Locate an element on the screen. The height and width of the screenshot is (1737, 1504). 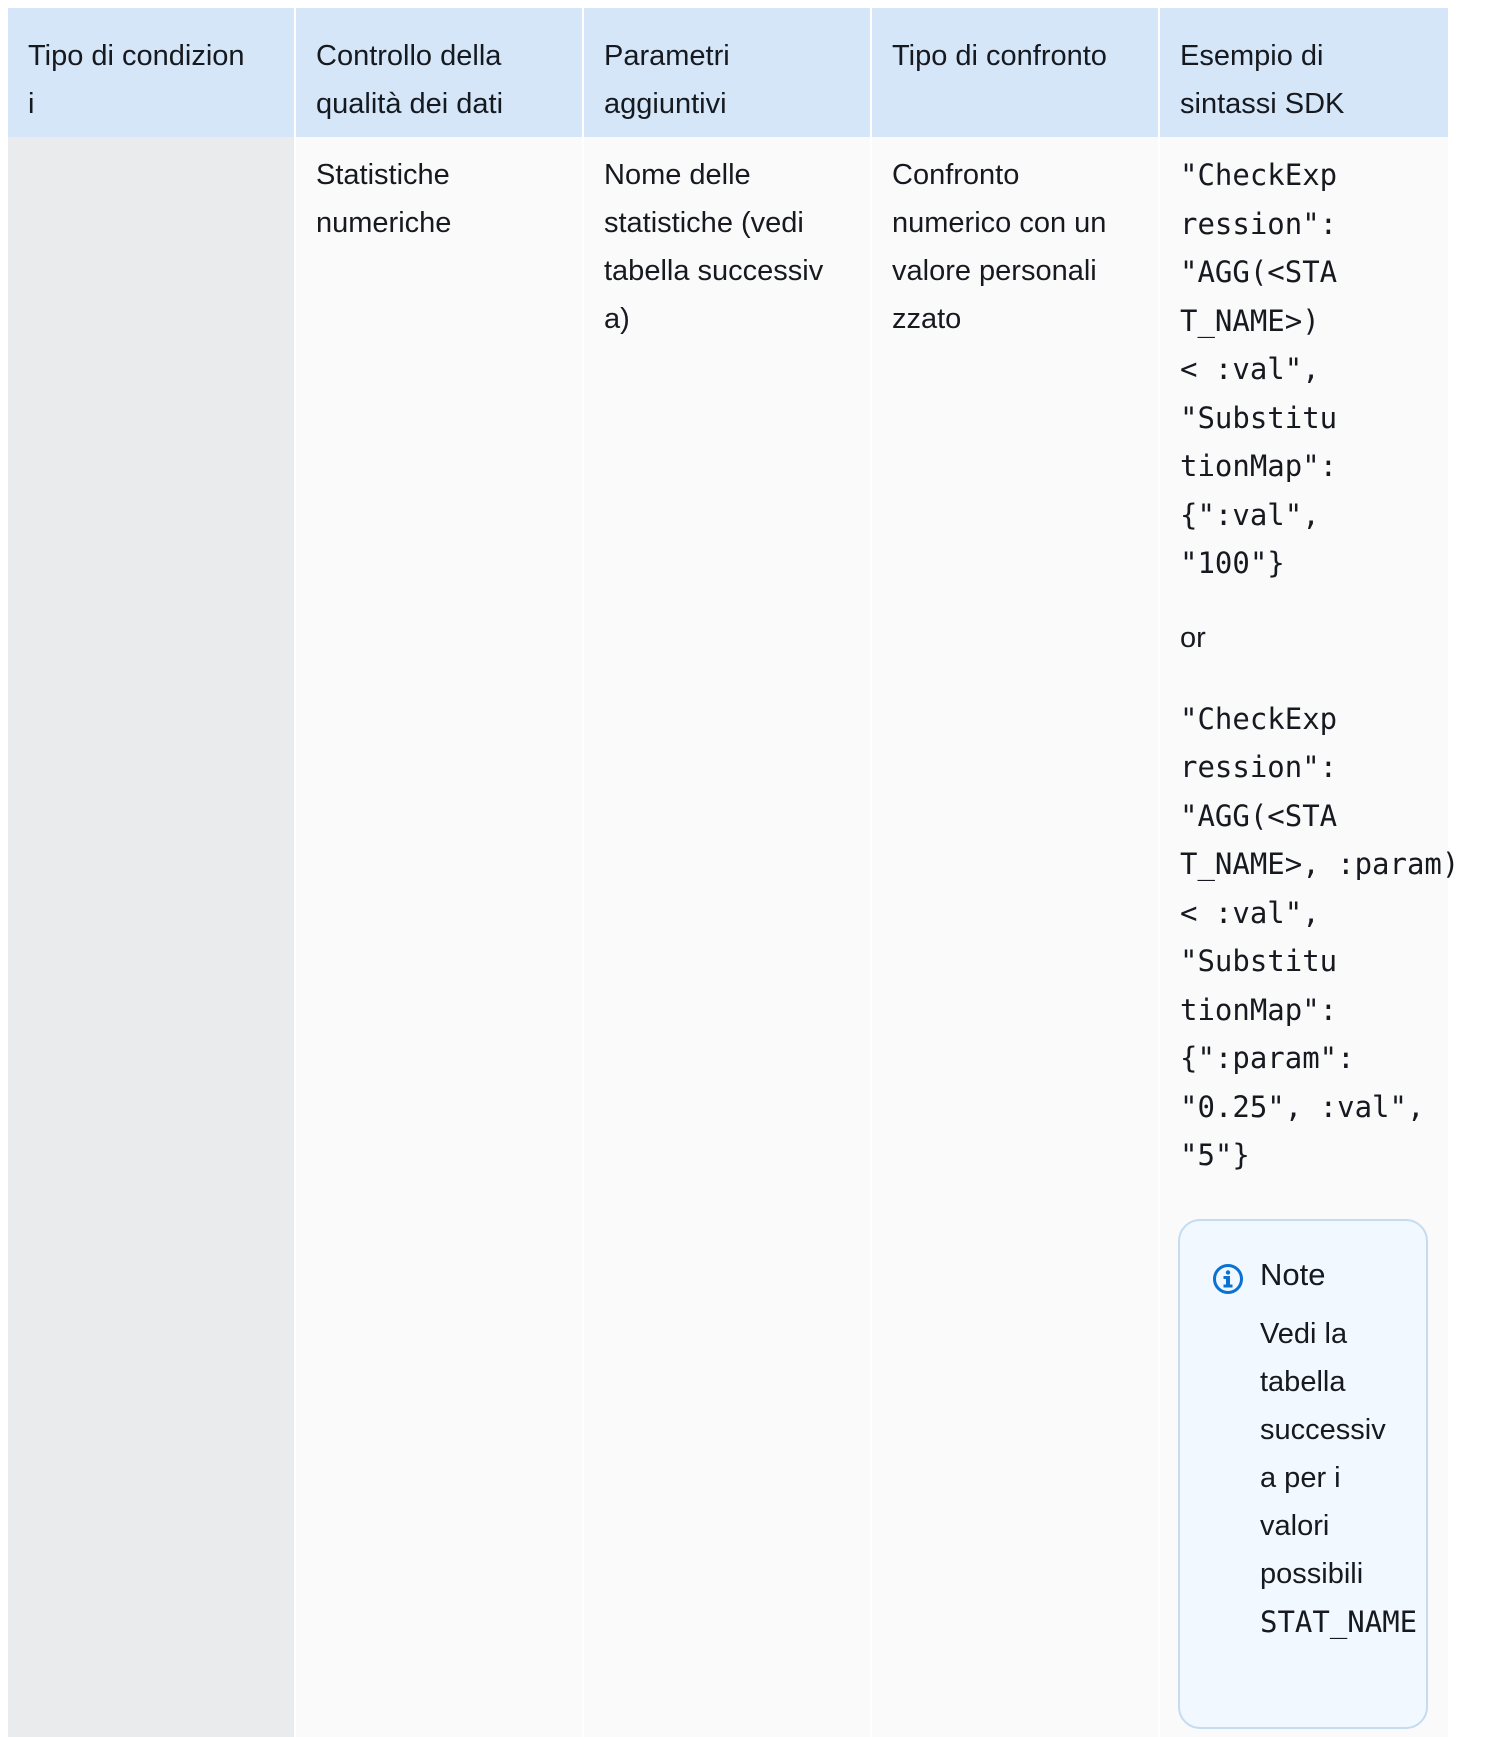
cell-text-line: a) is located at coordinates (617, 319).